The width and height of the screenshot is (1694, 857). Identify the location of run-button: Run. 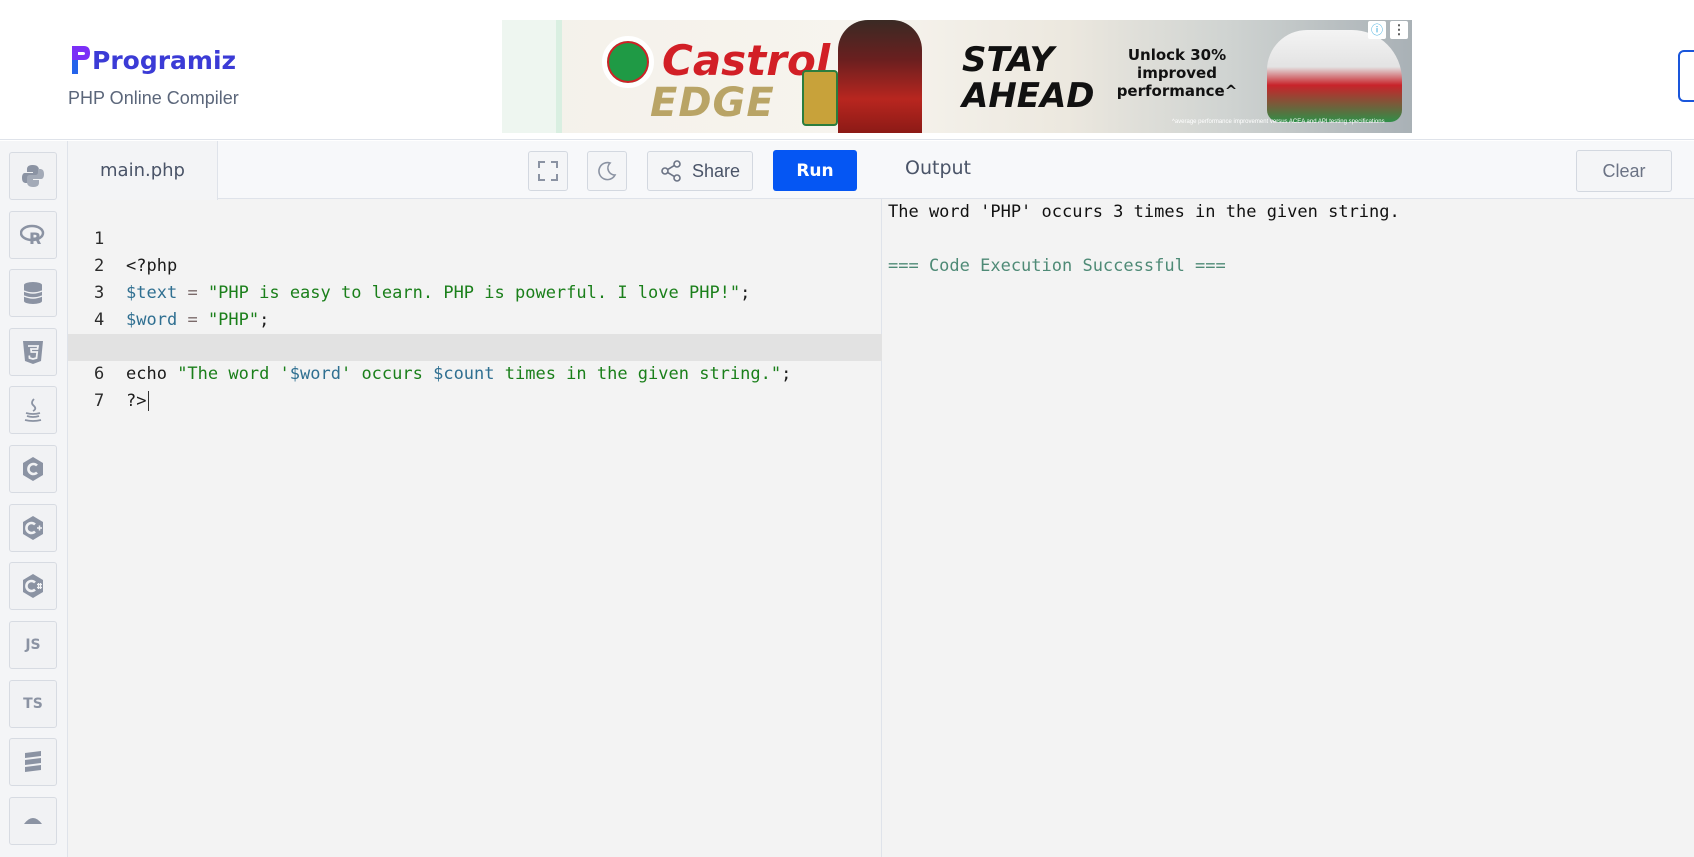
(815, 170).